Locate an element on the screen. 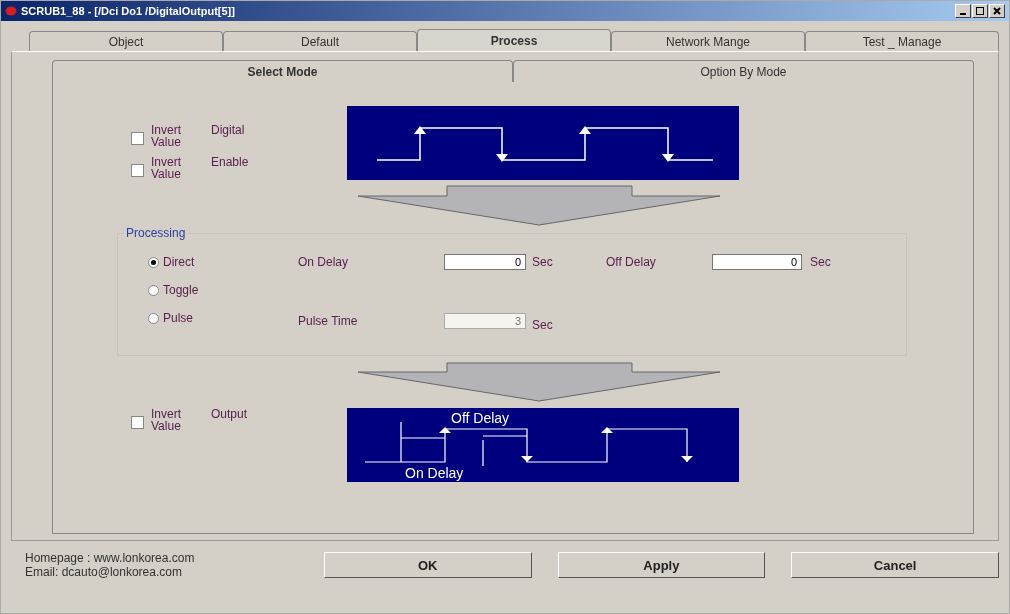  homepage-text: Homepage : www.lonkorea.com is located at coordinates (110, 558).